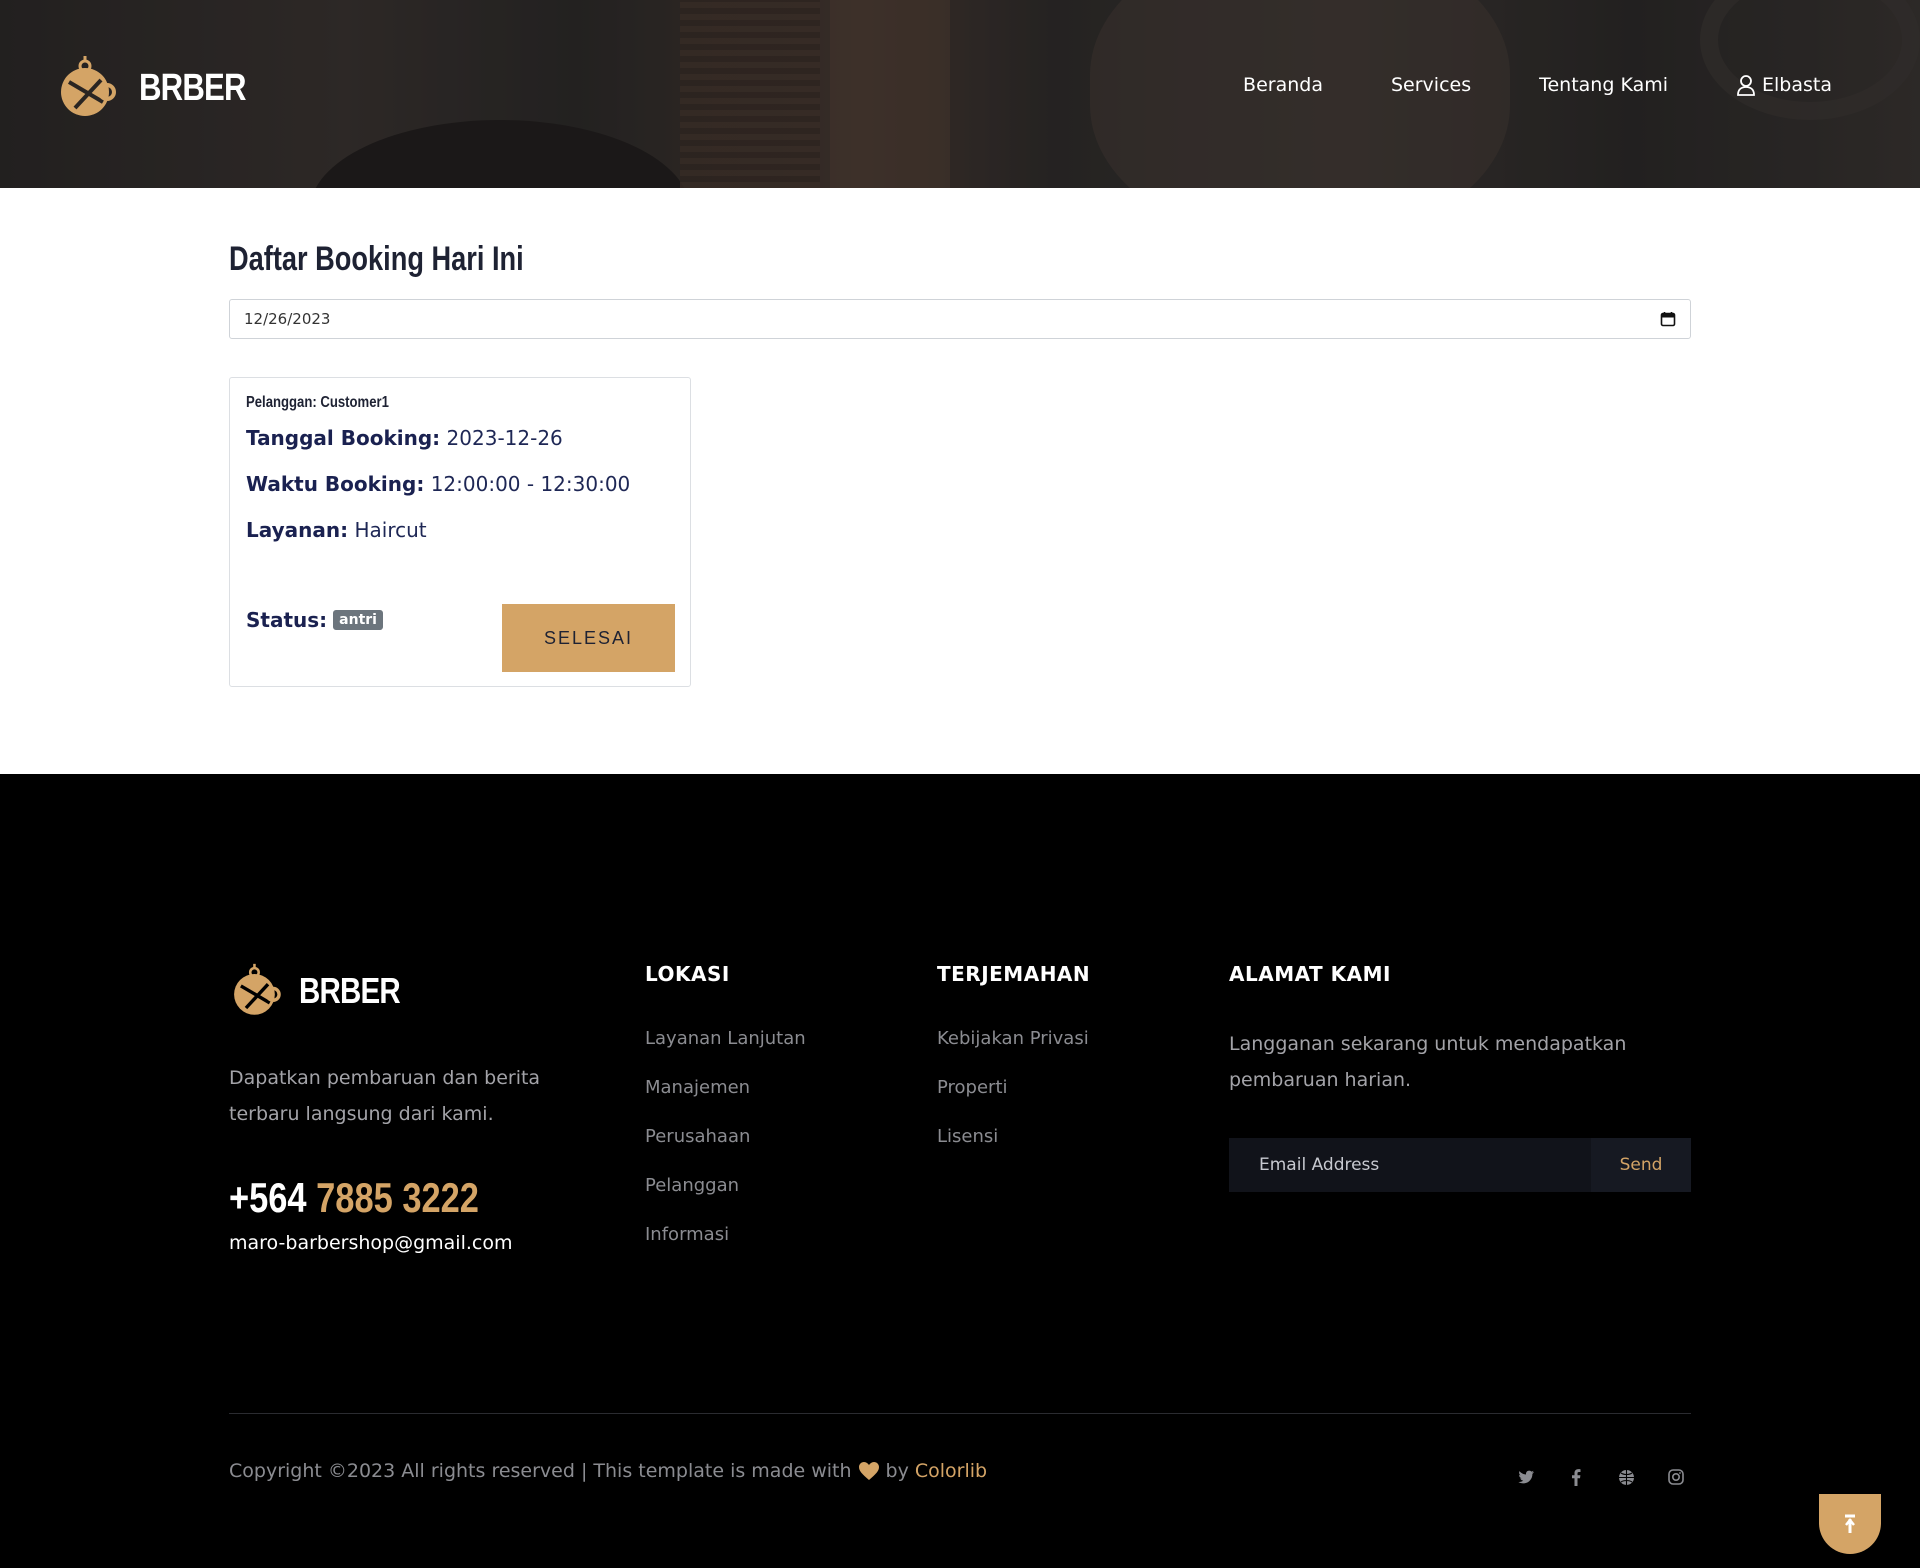 Image resolution: width=1920 pixels, height=1568 pixels. Describe the element at coordinates (390, 530) in the screenshot. I see `booking-service-value: Haircut` at that location.